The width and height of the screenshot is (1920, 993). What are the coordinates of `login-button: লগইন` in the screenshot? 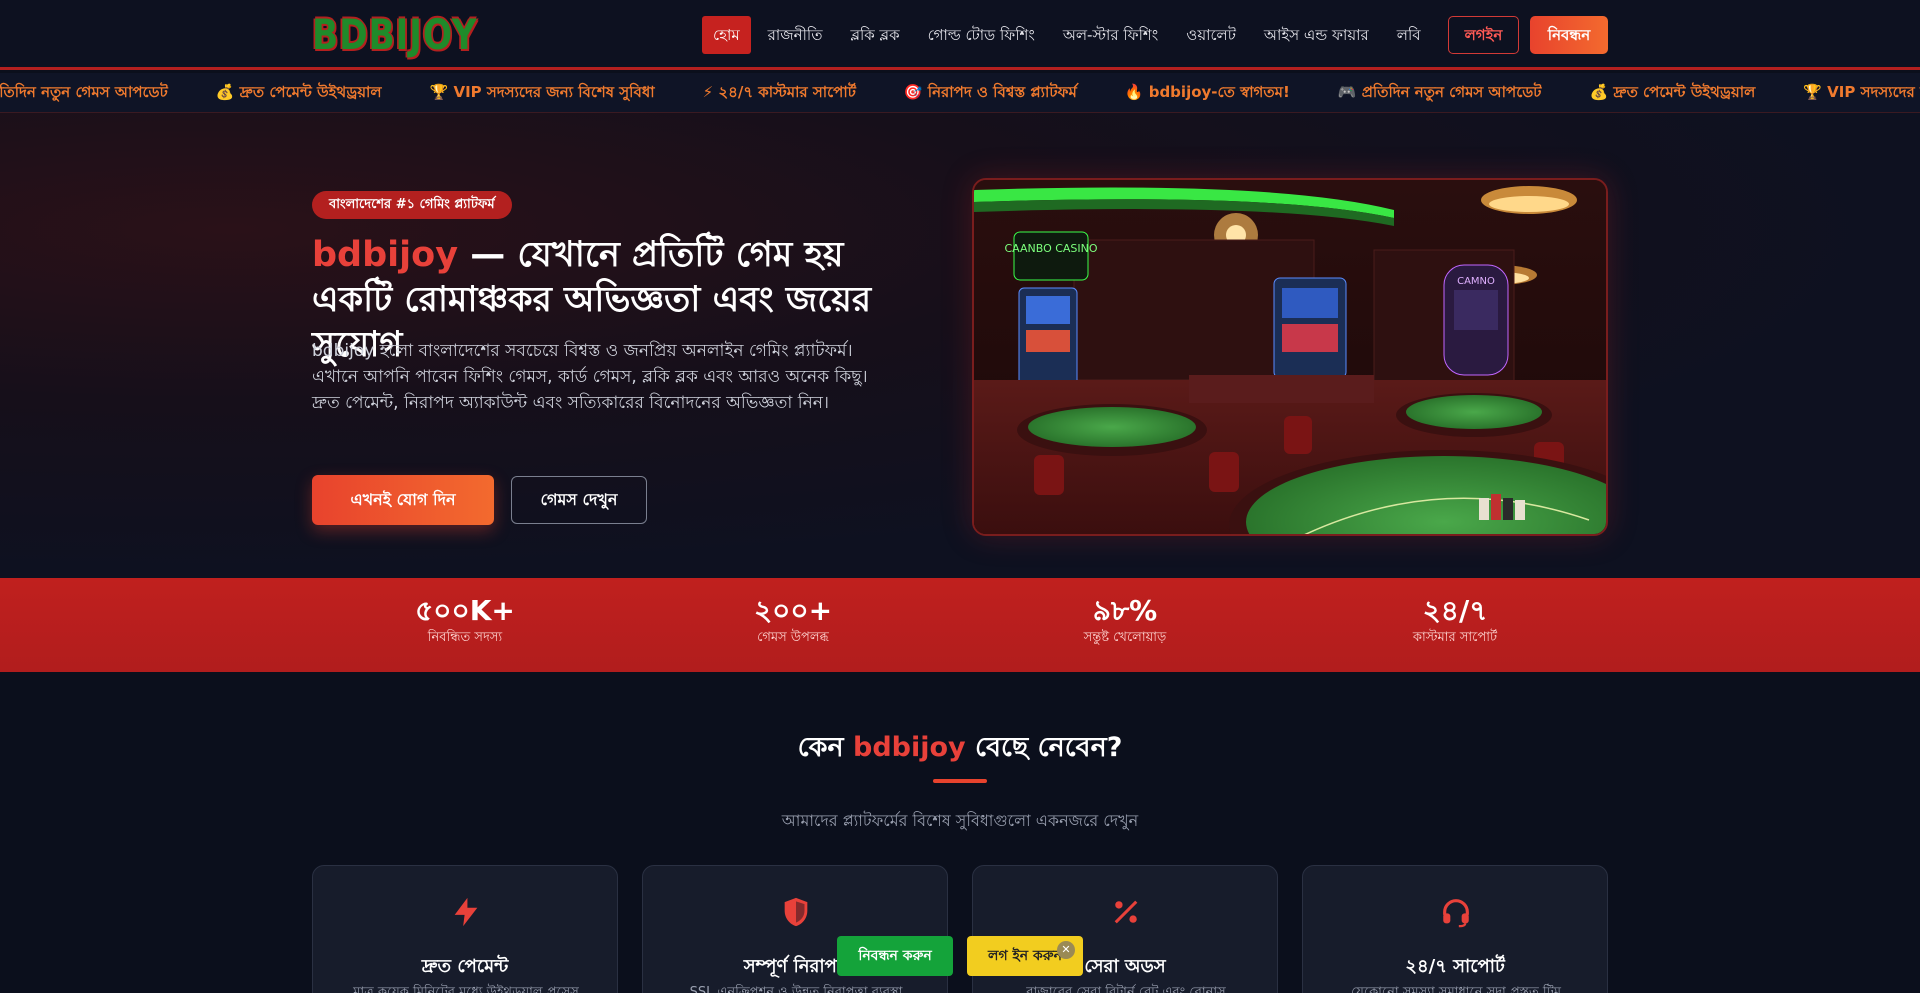 It's located at (1483, 35).